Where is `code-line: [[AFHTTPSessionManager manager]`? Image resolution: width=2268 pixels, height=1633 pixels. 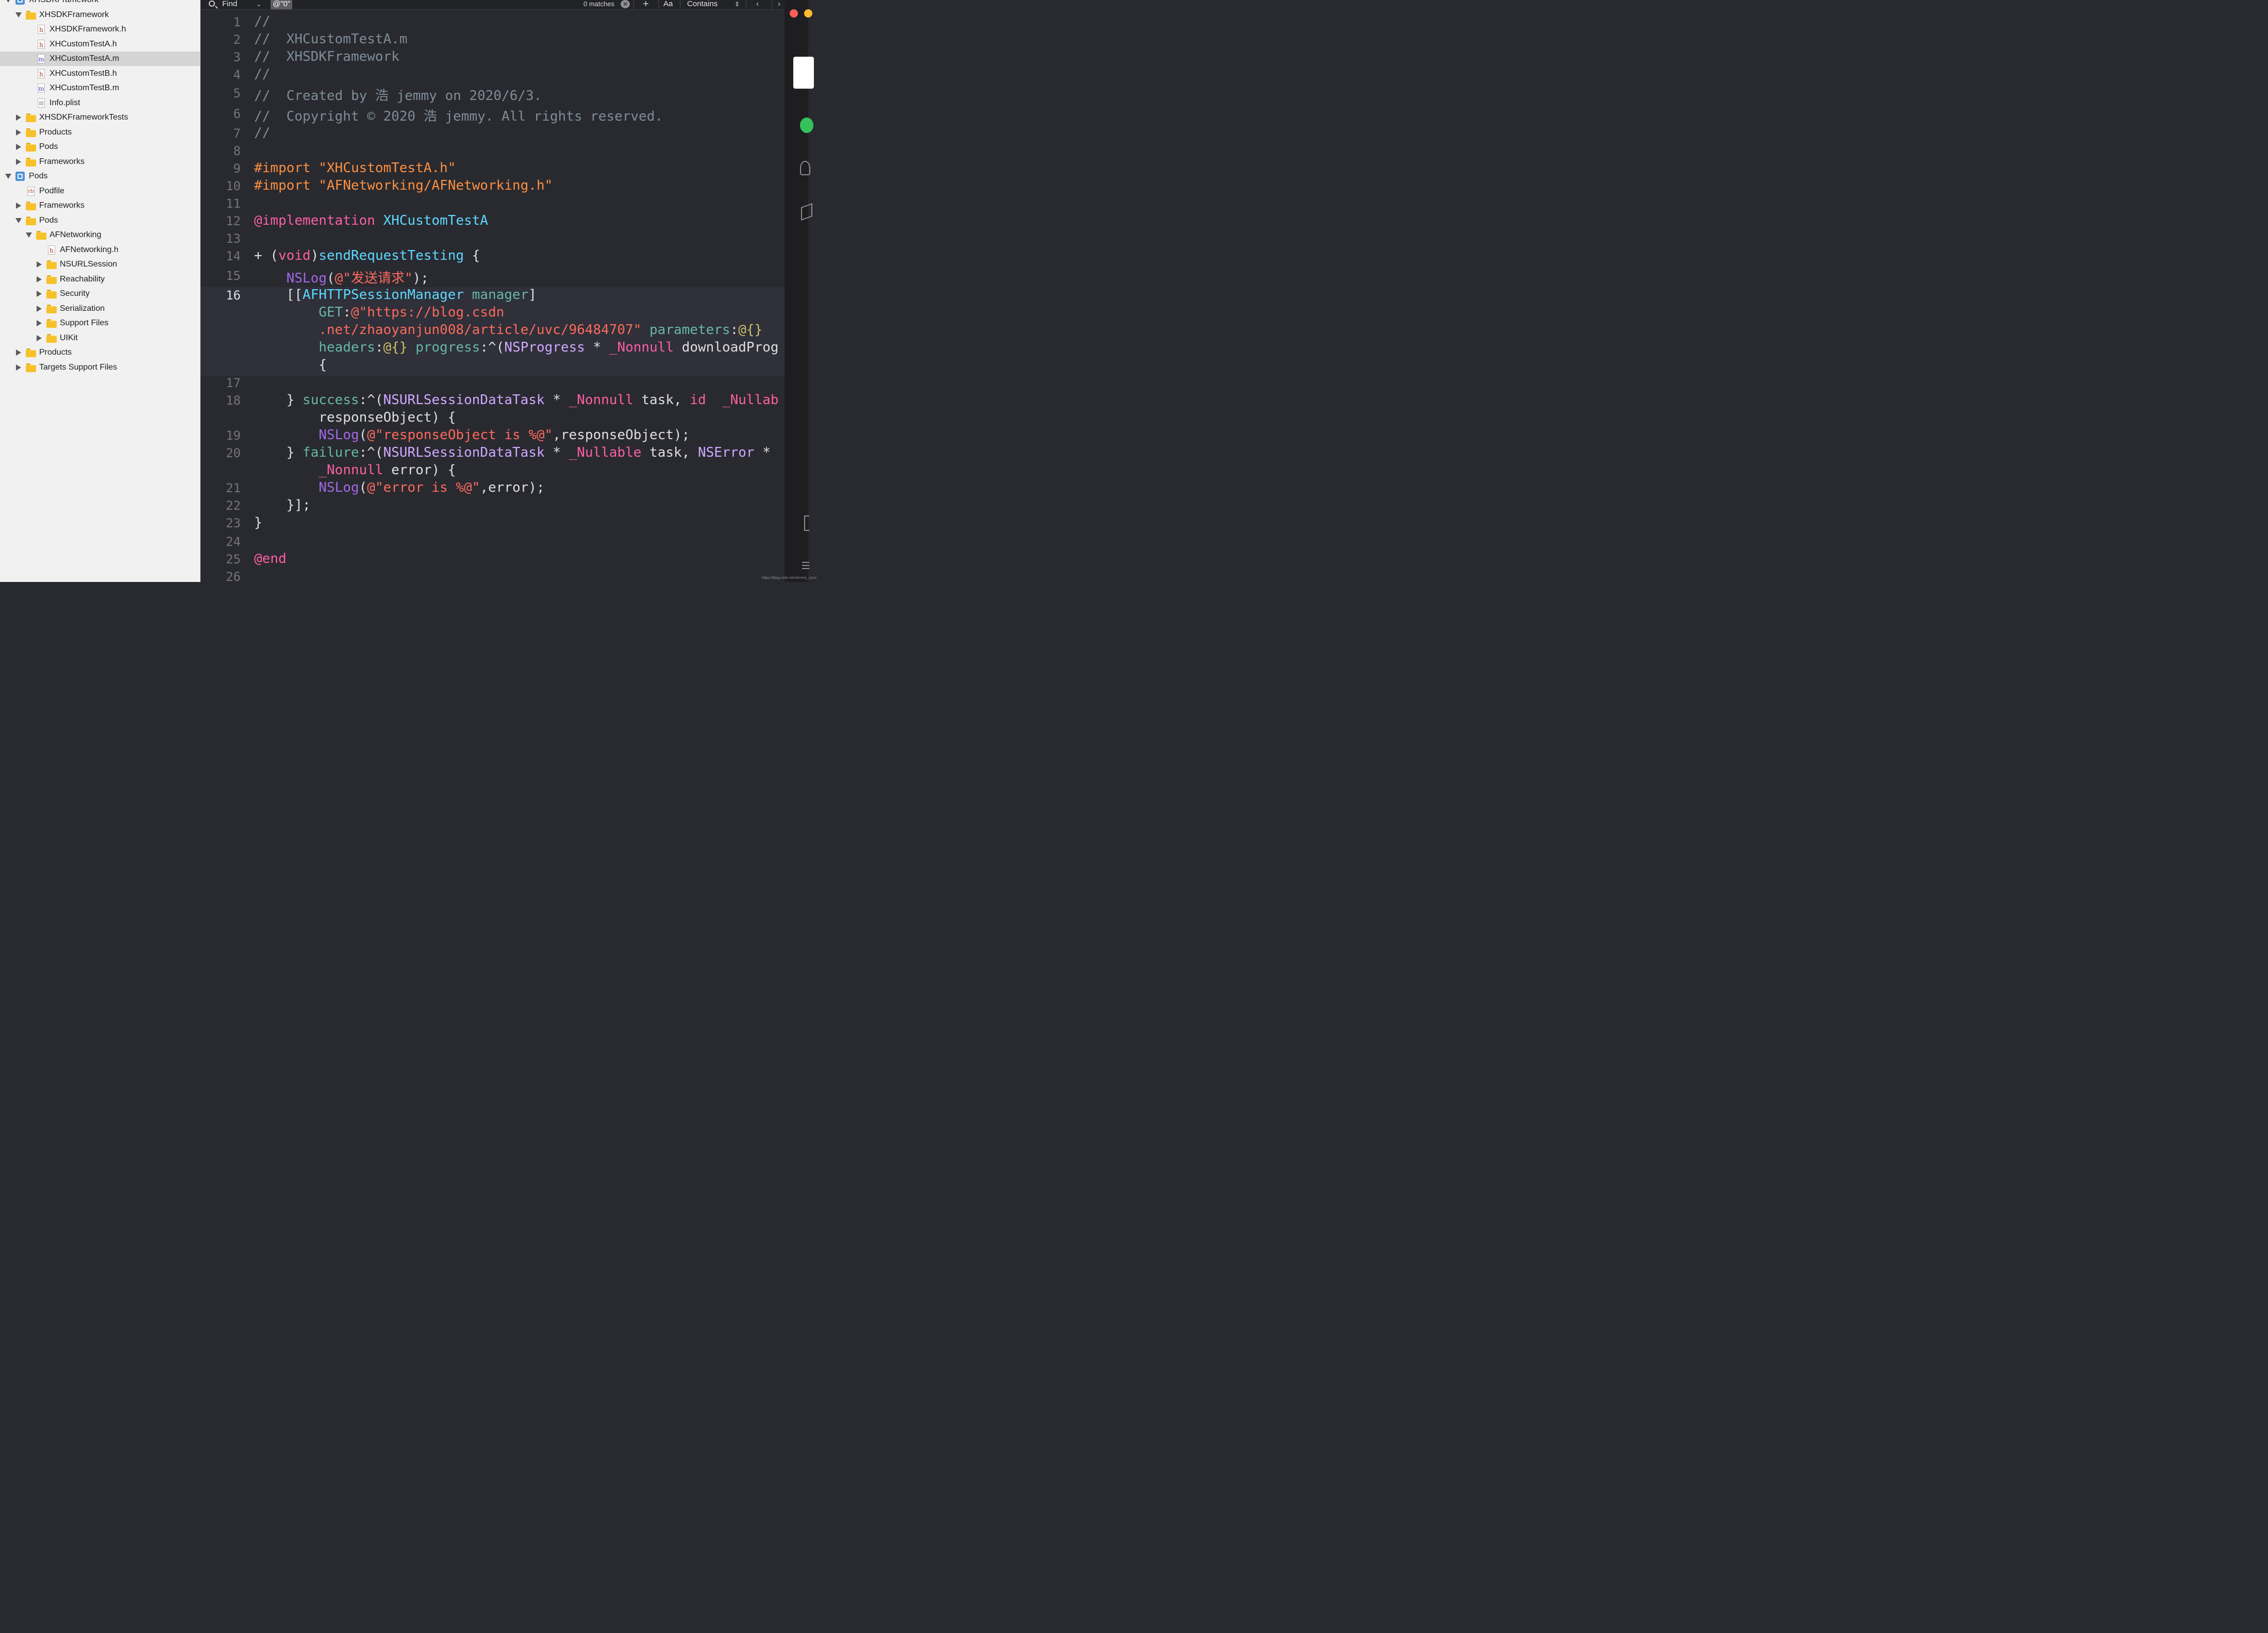
code-line: [[AFHTTPSessionManager manager] is located at coordinates (396, 295).